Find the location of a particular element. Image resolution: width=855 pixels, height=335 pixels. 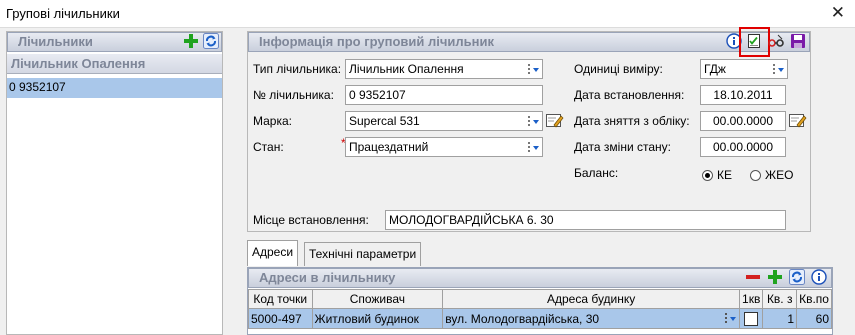

meter-number-label: № лічильника: is located at coordinates (293, 95).